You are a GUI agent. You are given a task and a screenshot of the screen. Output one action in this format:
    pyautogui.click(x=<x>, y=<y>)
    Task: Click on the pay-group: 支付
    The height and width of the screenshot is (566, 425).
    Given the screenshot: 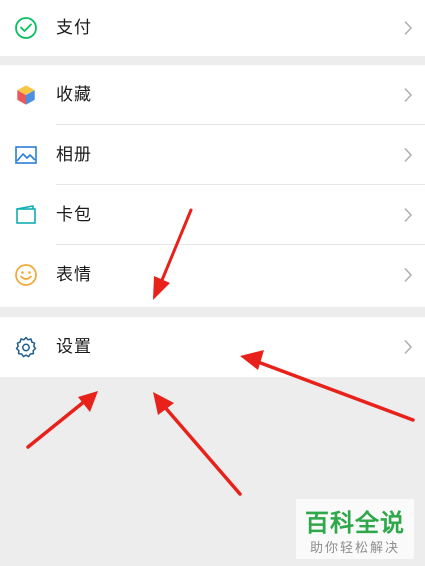 What is the action you would take?
    pyautogui.click(x=212, y=28)
    